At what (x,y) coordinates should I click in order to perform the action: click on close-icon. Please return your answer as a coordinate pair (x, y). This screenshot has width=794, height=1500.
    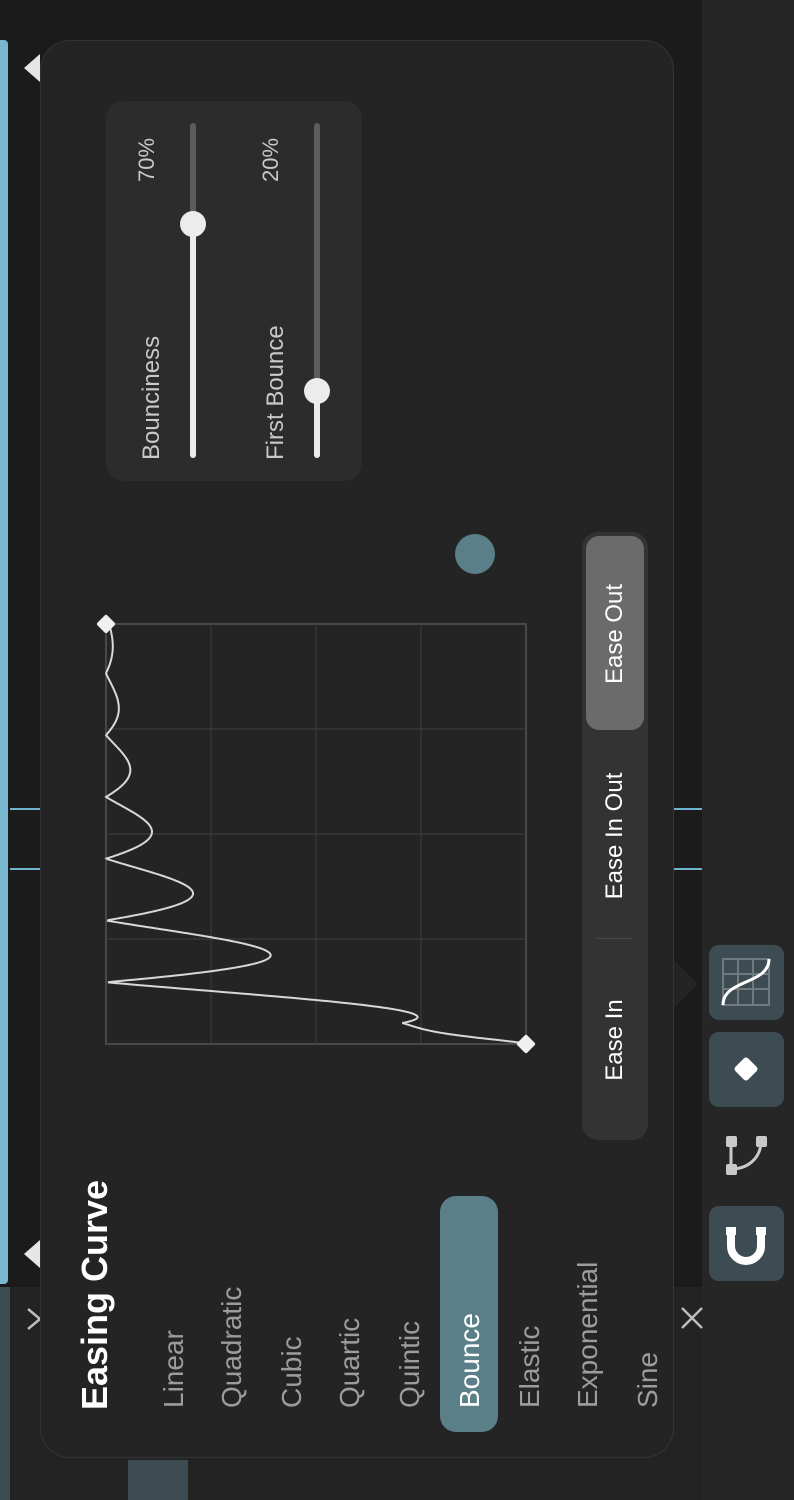
    Looking at the image, I should click on (692, 1318).